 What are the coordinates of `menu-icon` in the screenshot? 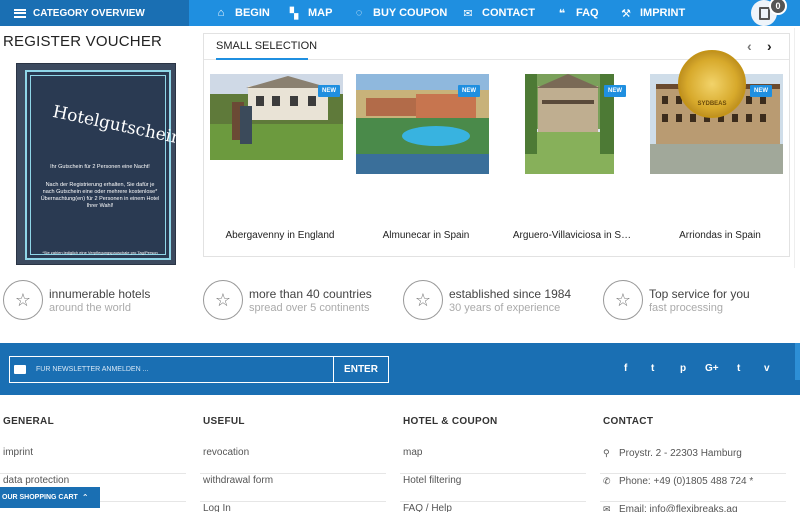 It's located at (20, 13).